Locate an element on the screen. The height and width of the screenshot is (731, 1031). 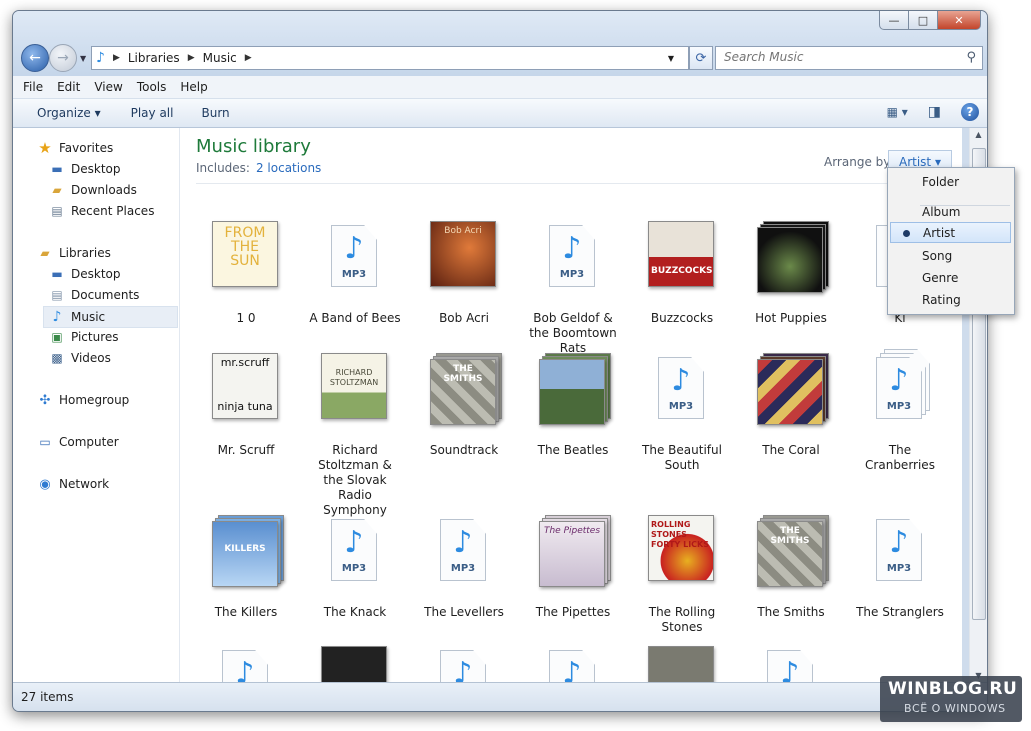
arrange-by-label: Arrange by: is located at coordinates (859, 162).